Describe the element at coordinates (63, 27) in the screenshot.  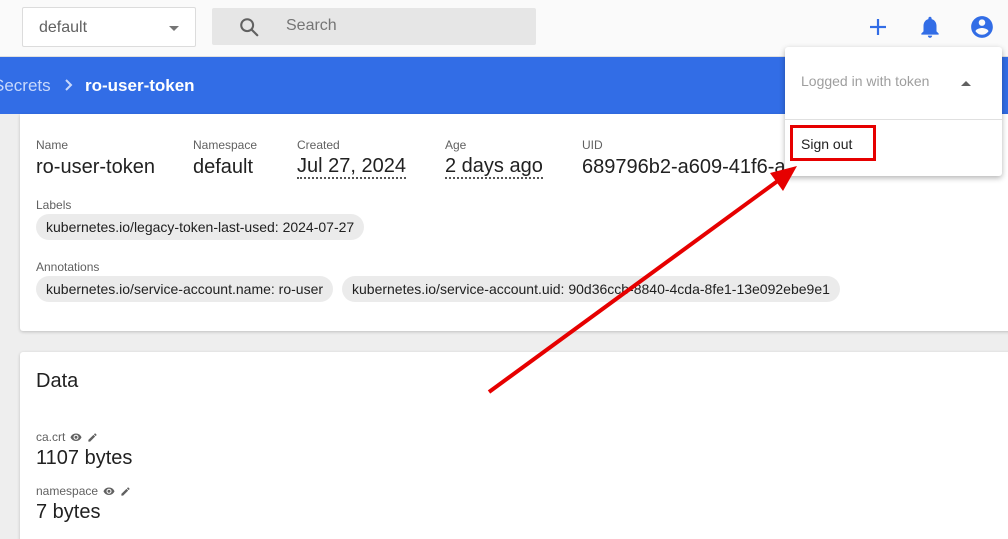
I see `namespace-selector-value: default` at that location.